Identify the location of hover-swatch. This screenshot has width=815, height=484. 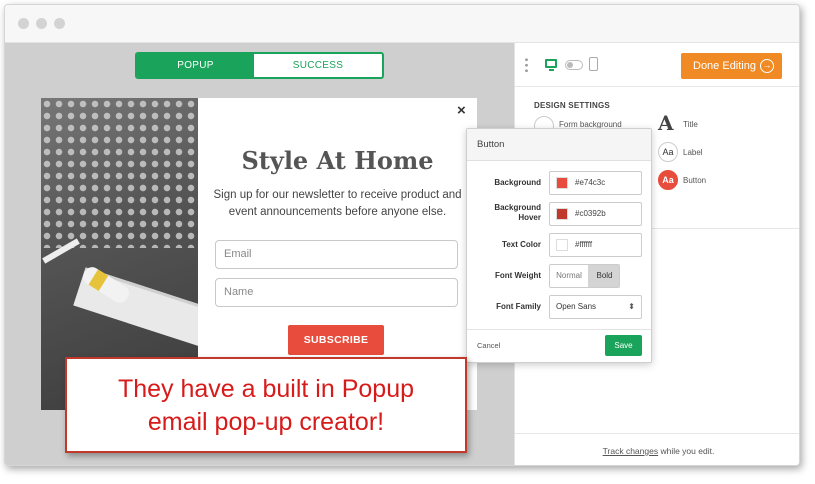
(562, 214).